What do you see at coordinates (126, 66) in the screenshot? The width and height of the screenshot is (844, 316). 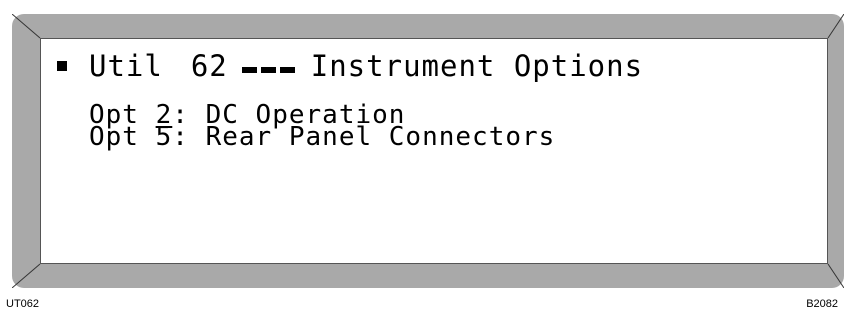 I see `menu-prefix: Util` at bounding box center [126, 66].